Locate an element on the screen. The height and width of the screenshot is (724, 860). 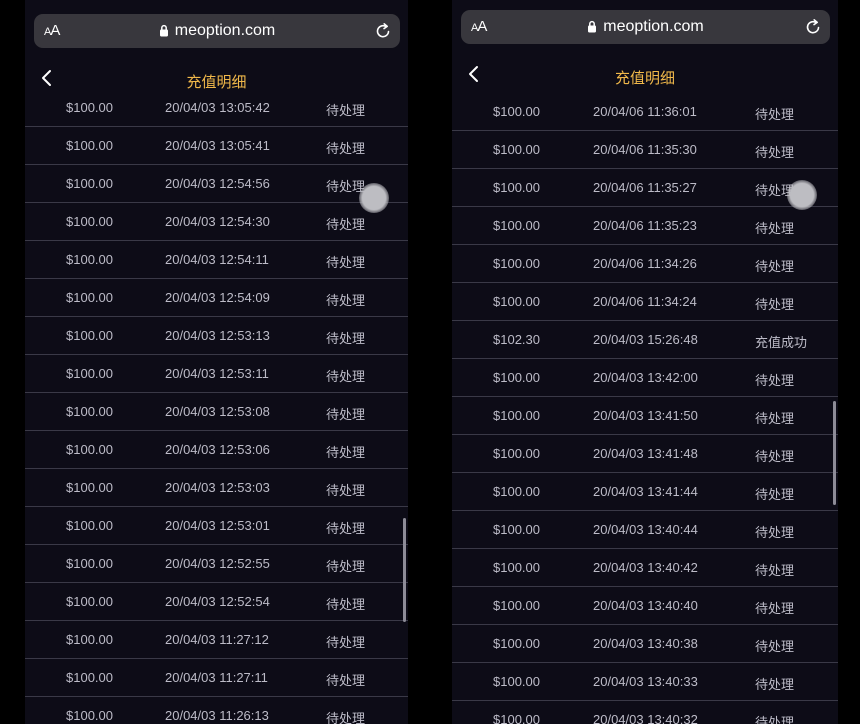
timestamp-cell: 20/04/03 13:05:41 is located at coordinates (217, 145).